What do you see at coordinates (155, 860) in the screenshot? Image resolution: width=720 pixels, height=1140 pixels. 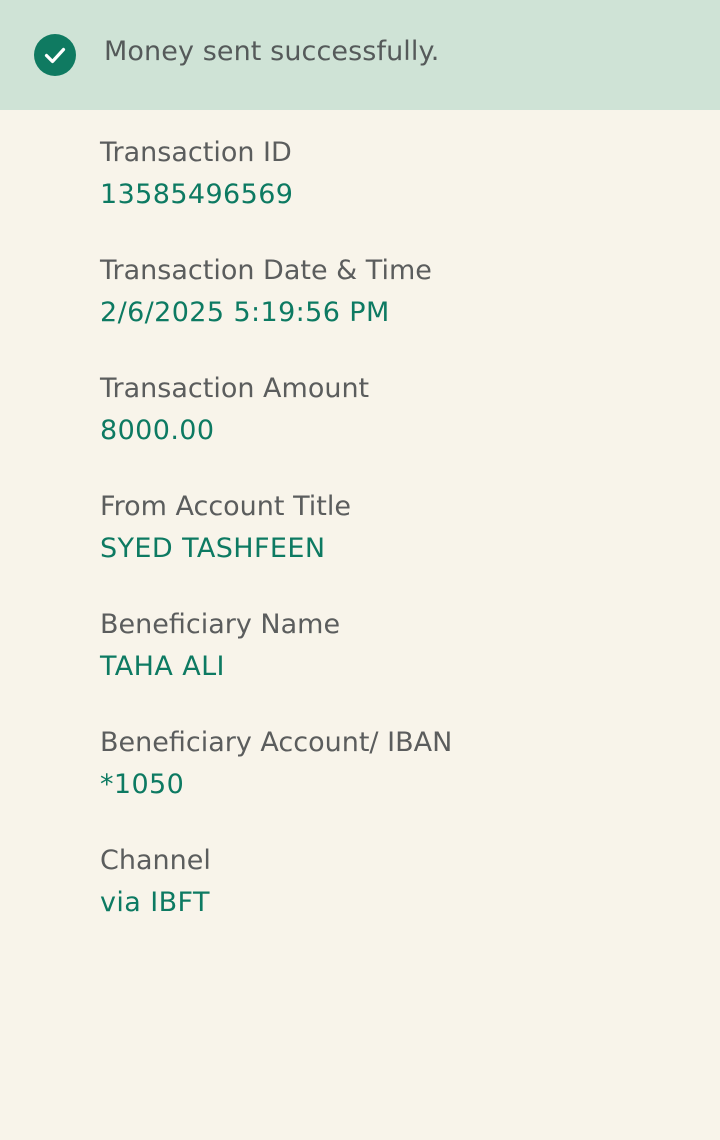 I see `detail-label: Channel` at bounding box center [155, 860].